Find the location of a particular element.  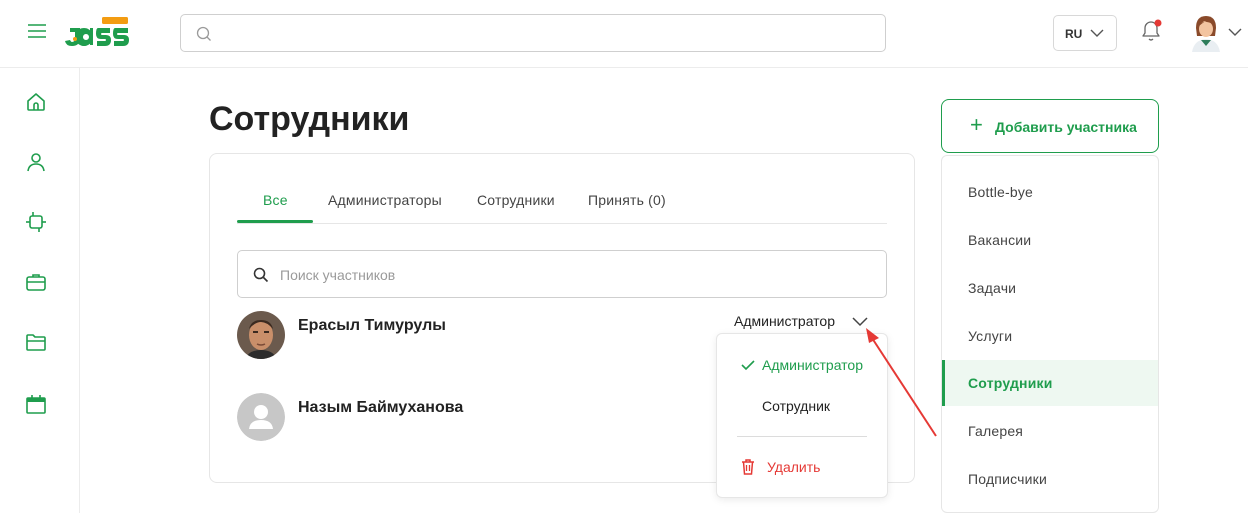

delete-member-option: Удалить is located at coordinates (793, 467).